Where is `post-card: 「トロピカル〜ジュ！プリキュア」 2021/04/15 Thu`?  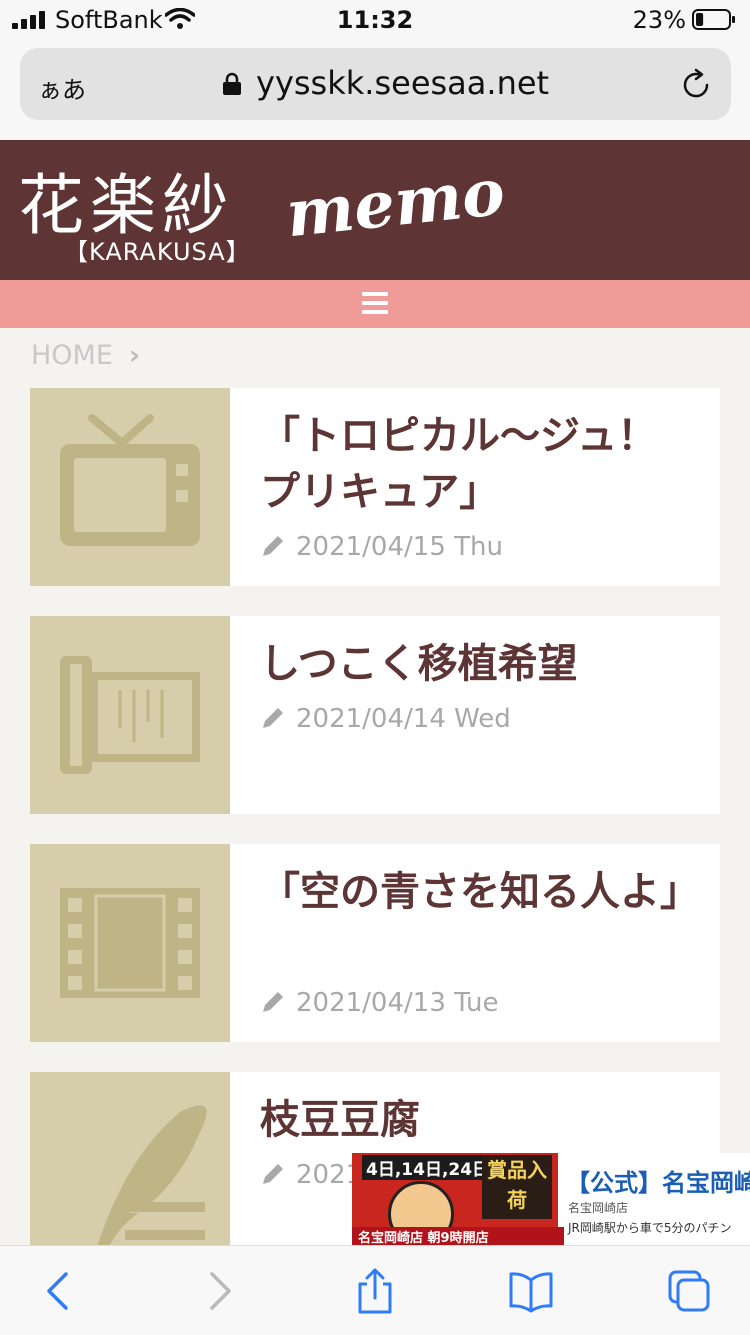 post-card: 「トロピカル〜ジュ！プリキュア」 2021/04/15 Thu is located at coordinates (375, 487).